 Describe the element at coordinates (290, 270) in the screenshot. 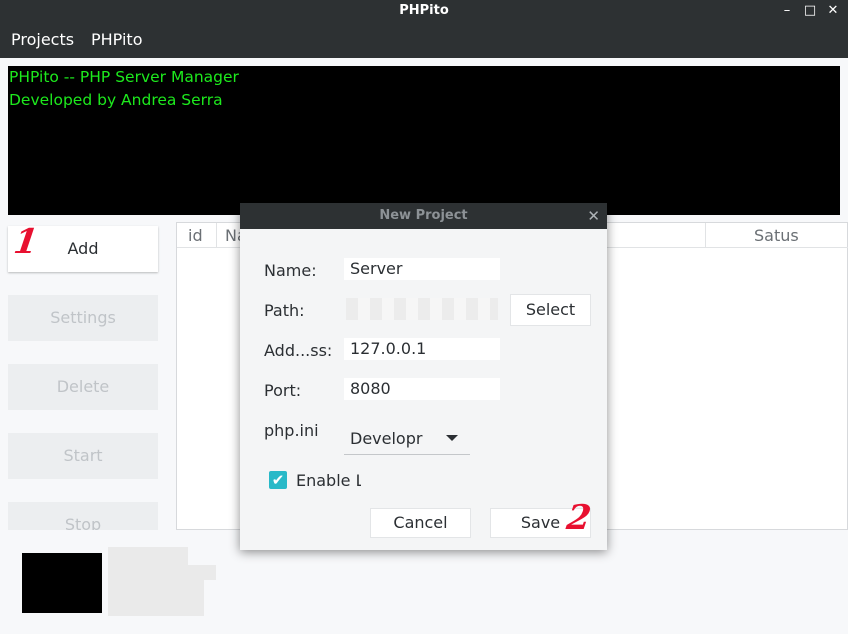

I see `name-label: Name:` at that location.